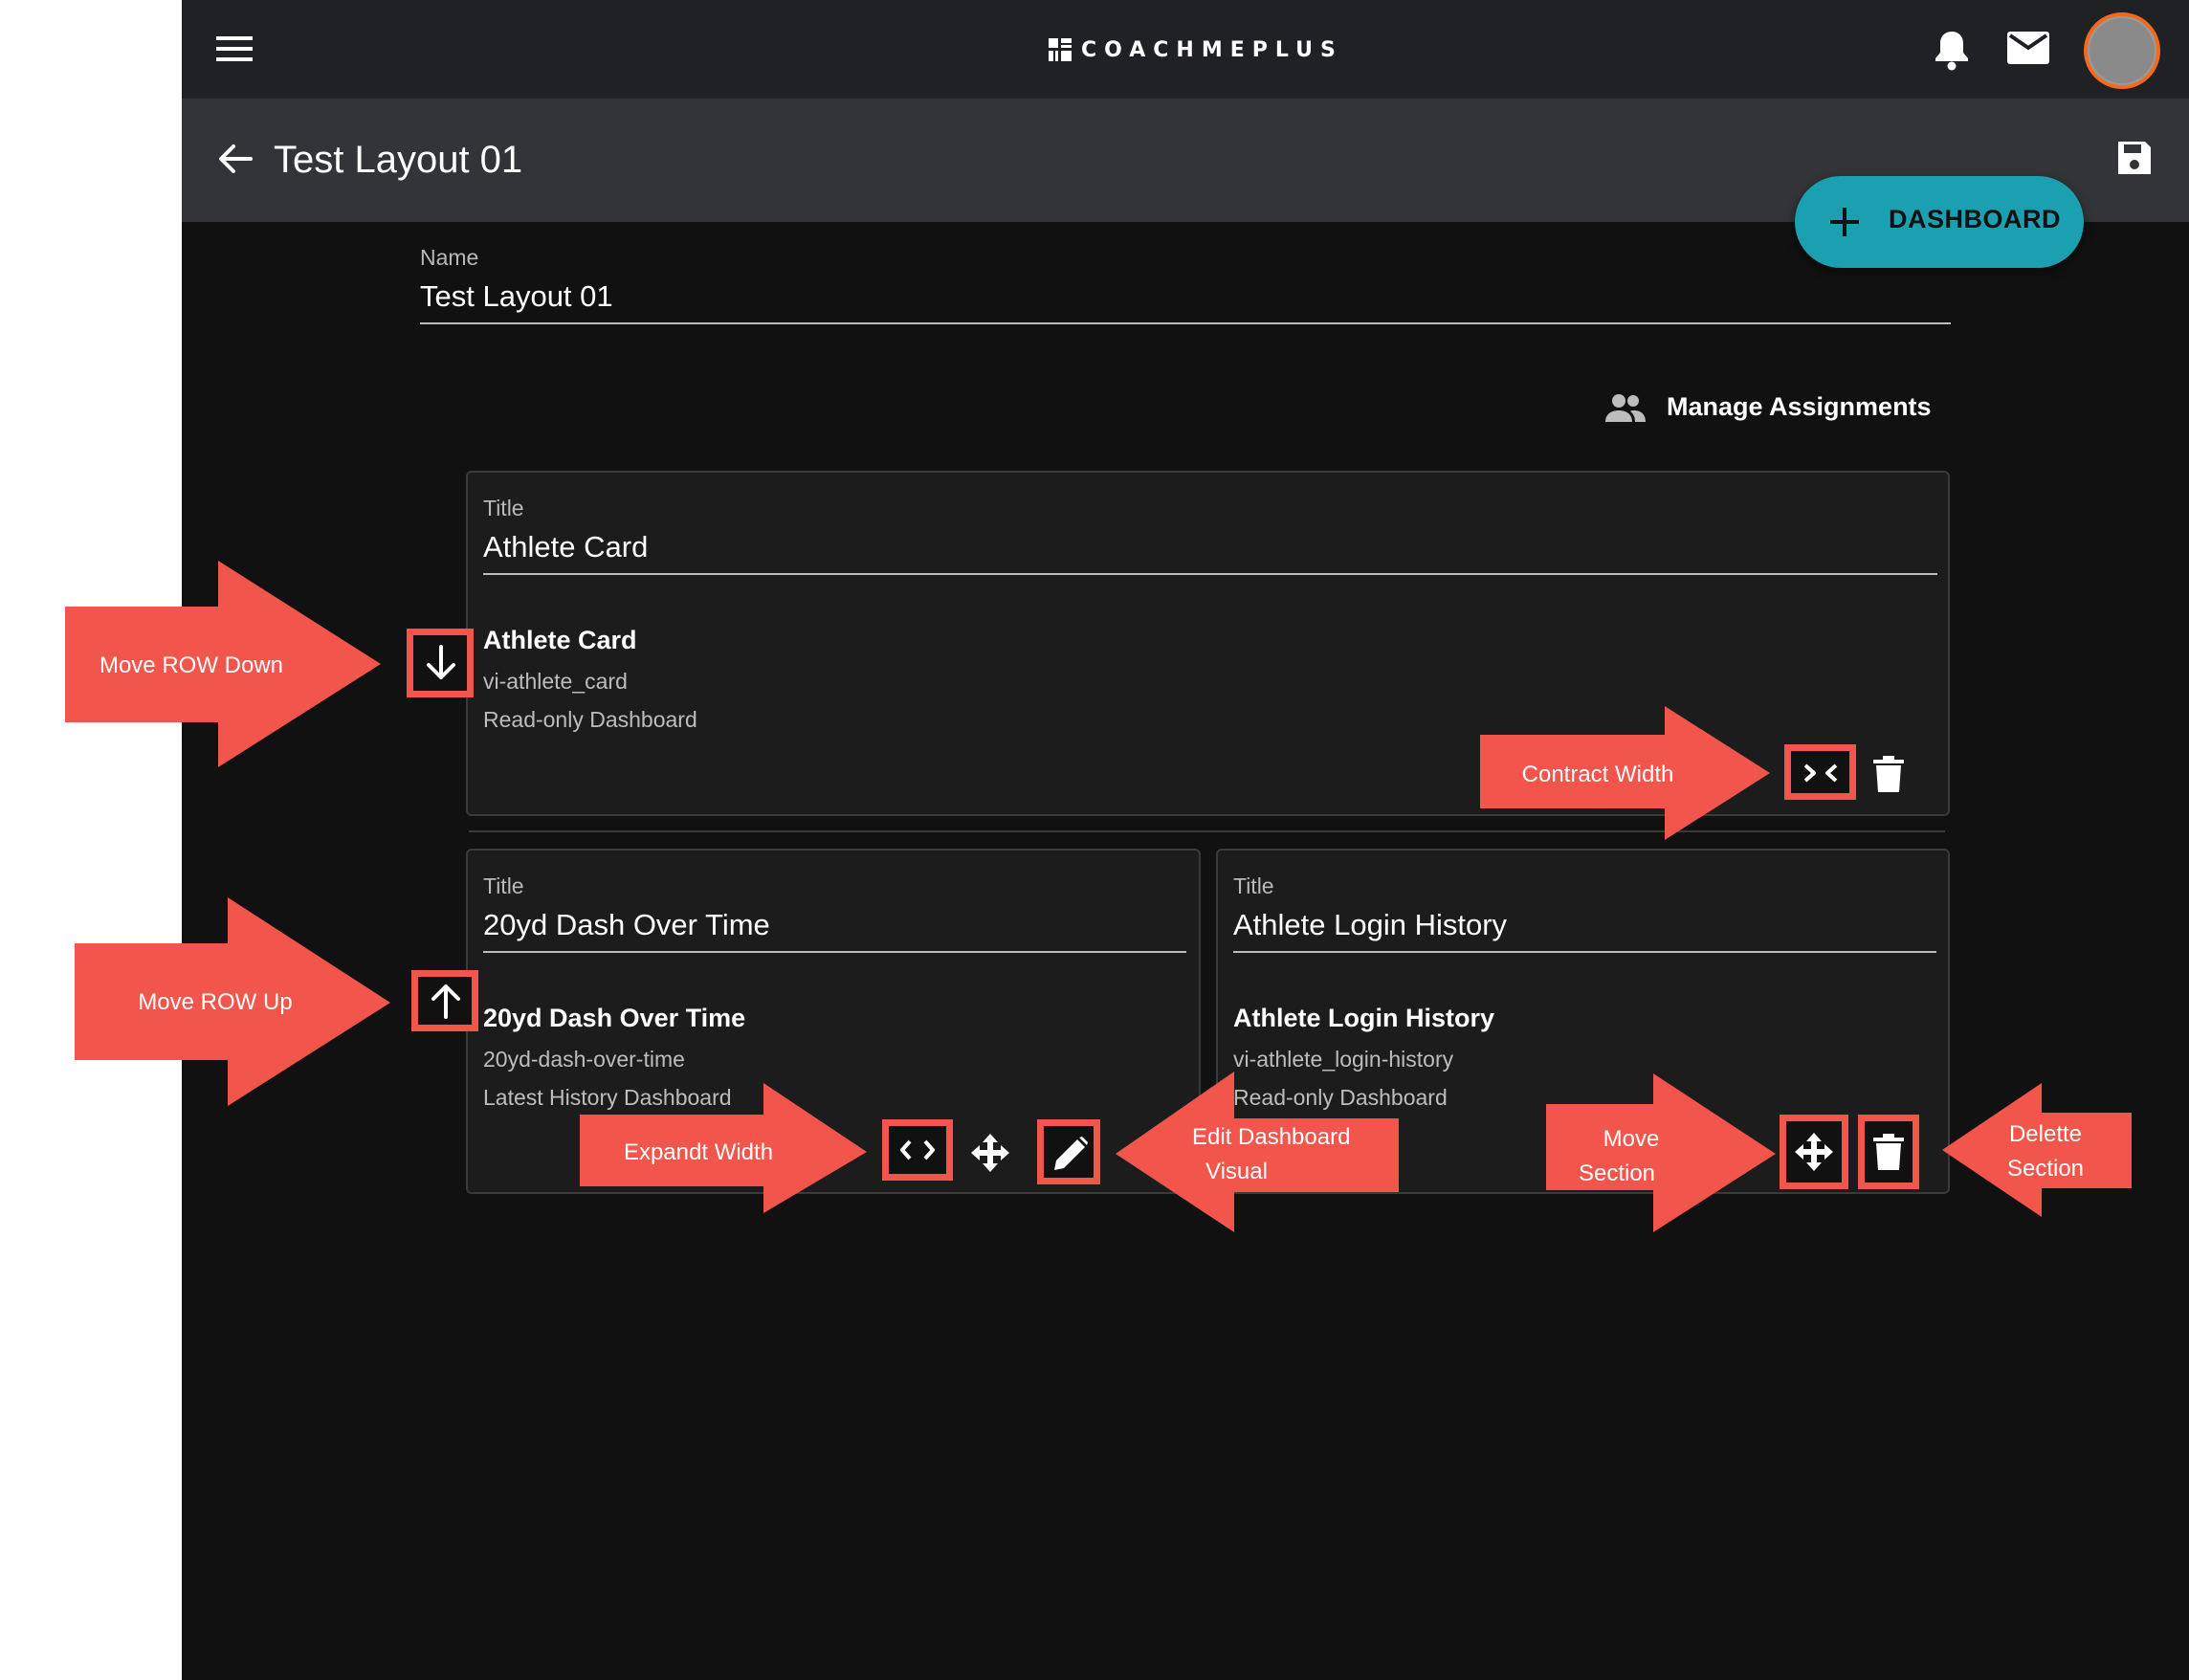 Image resolution: width=2189 pixels, height=1680 pixels. I want to click on annotation-move-section-line1: Move, so click(1632, 1139).